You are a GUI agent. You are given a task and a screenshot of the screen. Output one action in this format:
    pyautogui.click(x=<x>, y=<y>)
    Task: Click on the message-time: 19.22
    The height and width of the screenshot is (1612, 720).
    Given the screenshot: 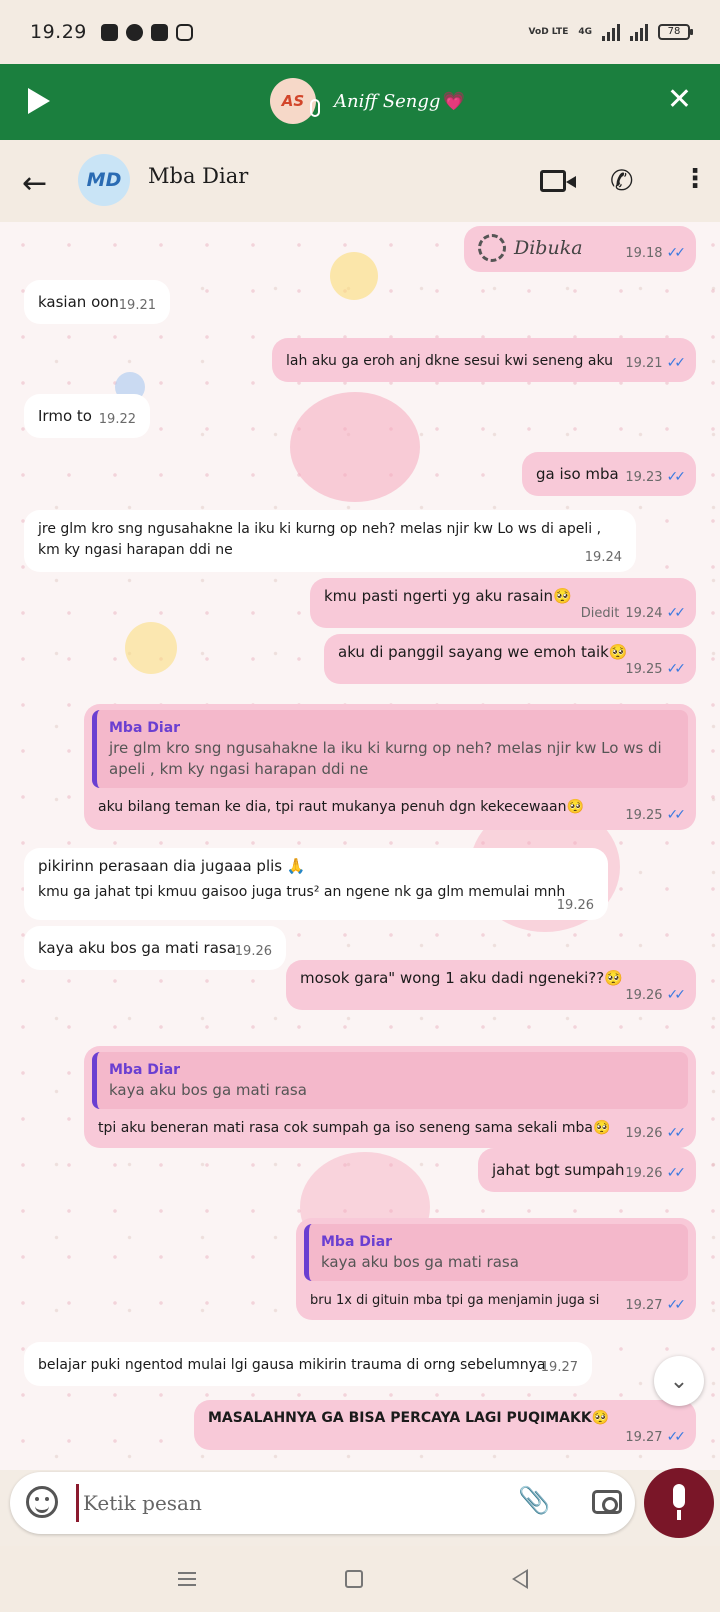 What is the action you would take?
    pyautogui.click(x=117, y=419)
    